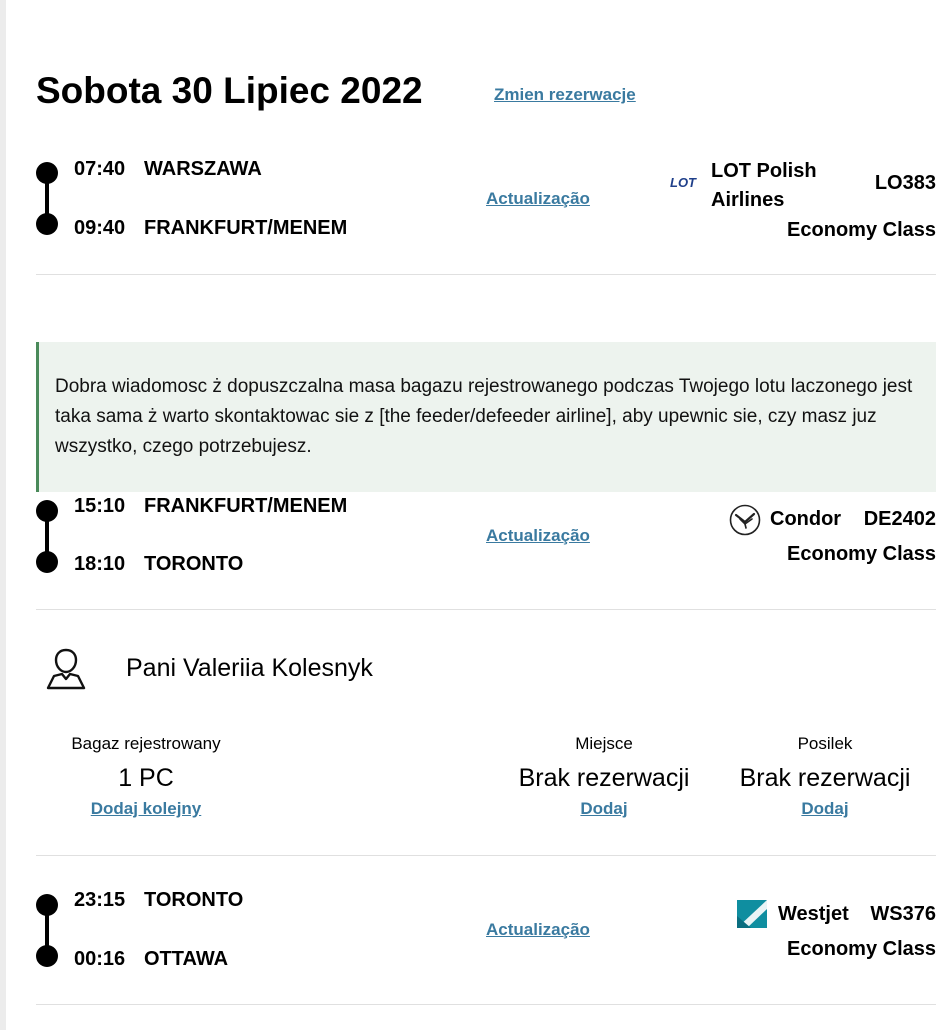  Describe the element at coordinates (246, 506) in the screenshot. I see `departure-city: FRANKFURT/MENEM` at that location.